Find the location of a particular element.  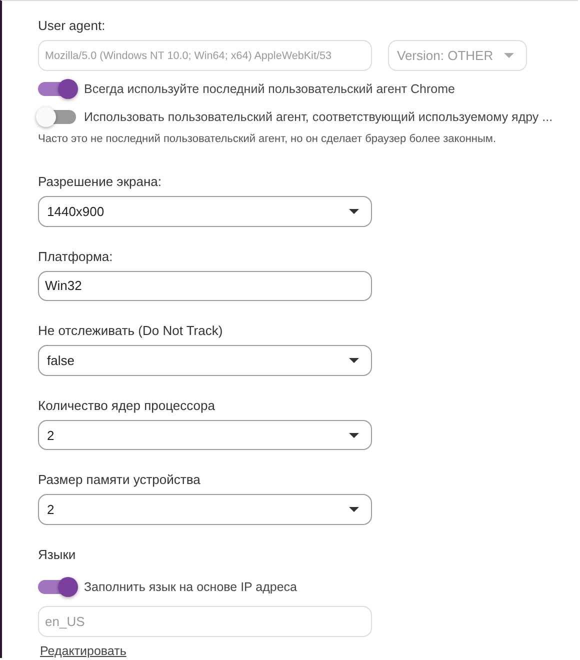

hint-text: Часто это не последний пользовательский агент, но он сделает браузер более законным. is located at coordinates (268, 139).